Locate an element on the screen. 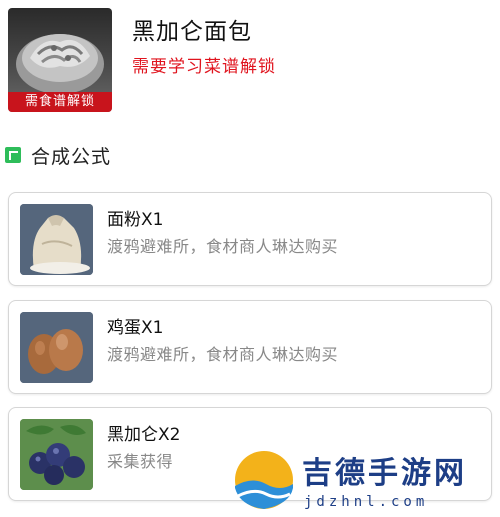 Image resolution: width=500 pixels, height=517 pixels. watermark-site-name: 吉德手游网 is located at coordinates (384, 473).